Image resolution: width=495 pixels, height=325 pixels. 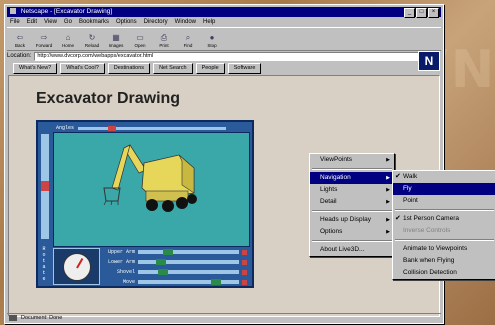 What do you see at coordinates (163, 272) in the screenshot?
I see `shovel-knob` at bounding box center [163, 272].